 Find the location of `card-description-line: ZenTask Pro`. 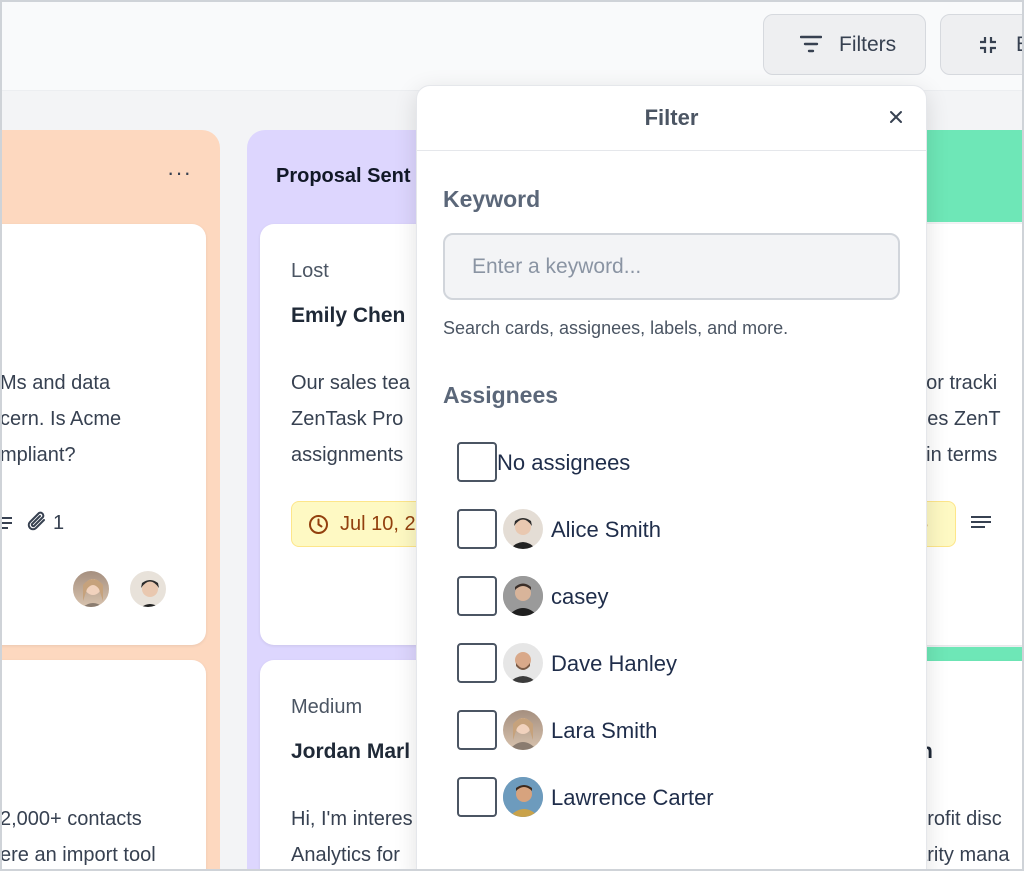

card-description-line: ZenTask Pro is located at coordinates (347, 419).